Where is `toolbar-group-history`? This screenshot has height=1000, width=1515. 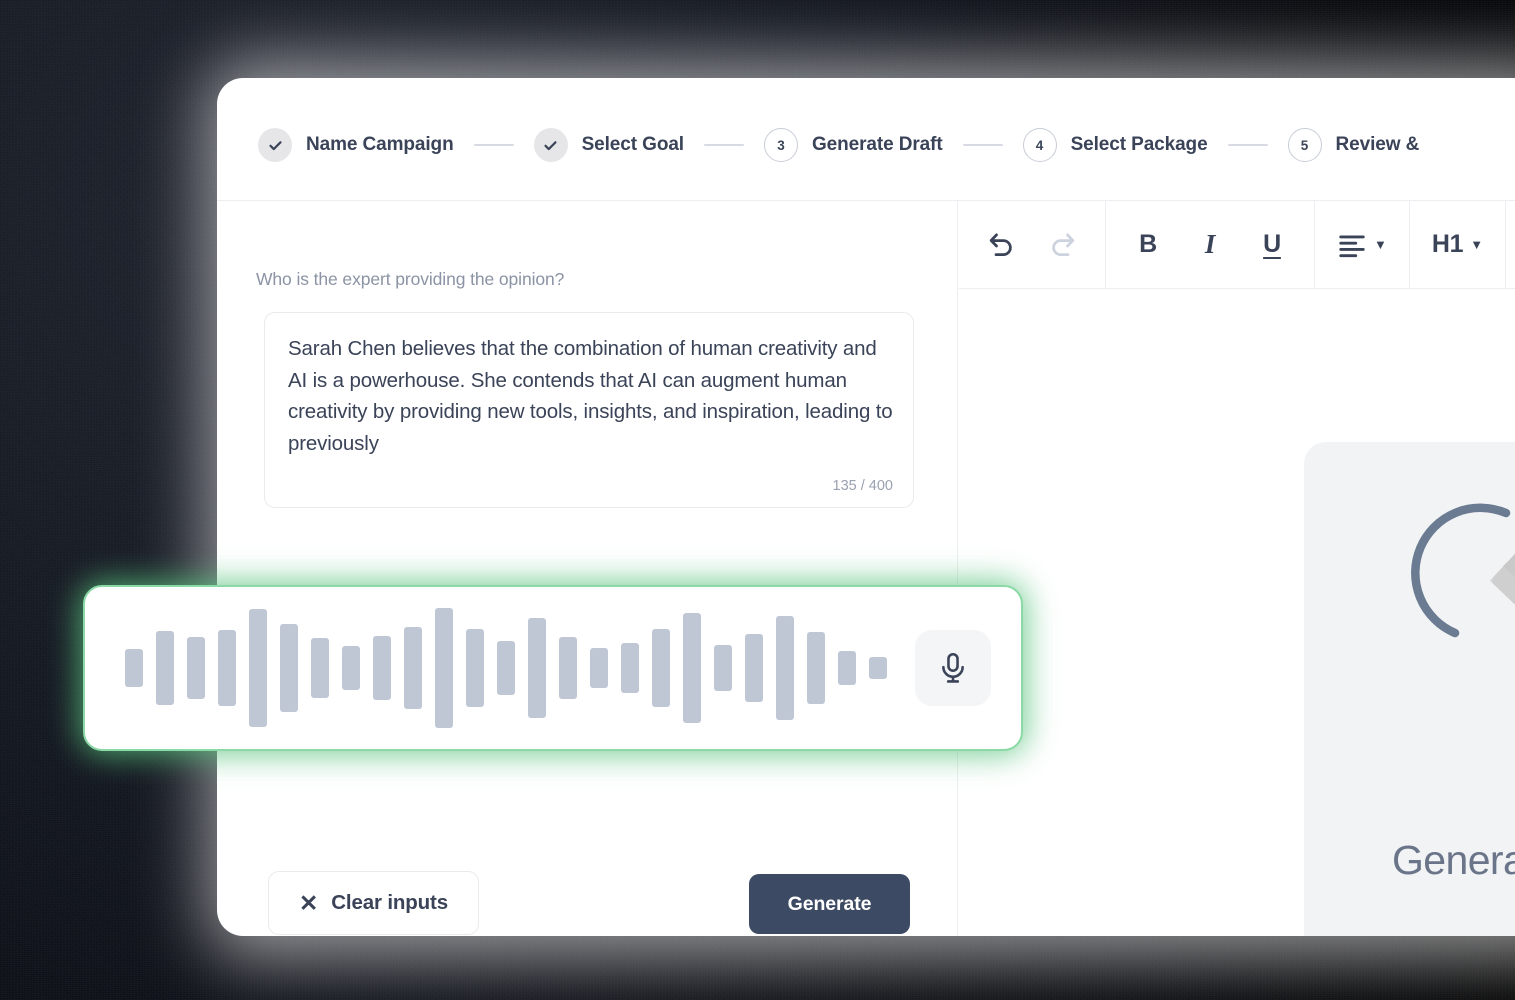
toolbar-group-history is located at coordinates (1032, 244).